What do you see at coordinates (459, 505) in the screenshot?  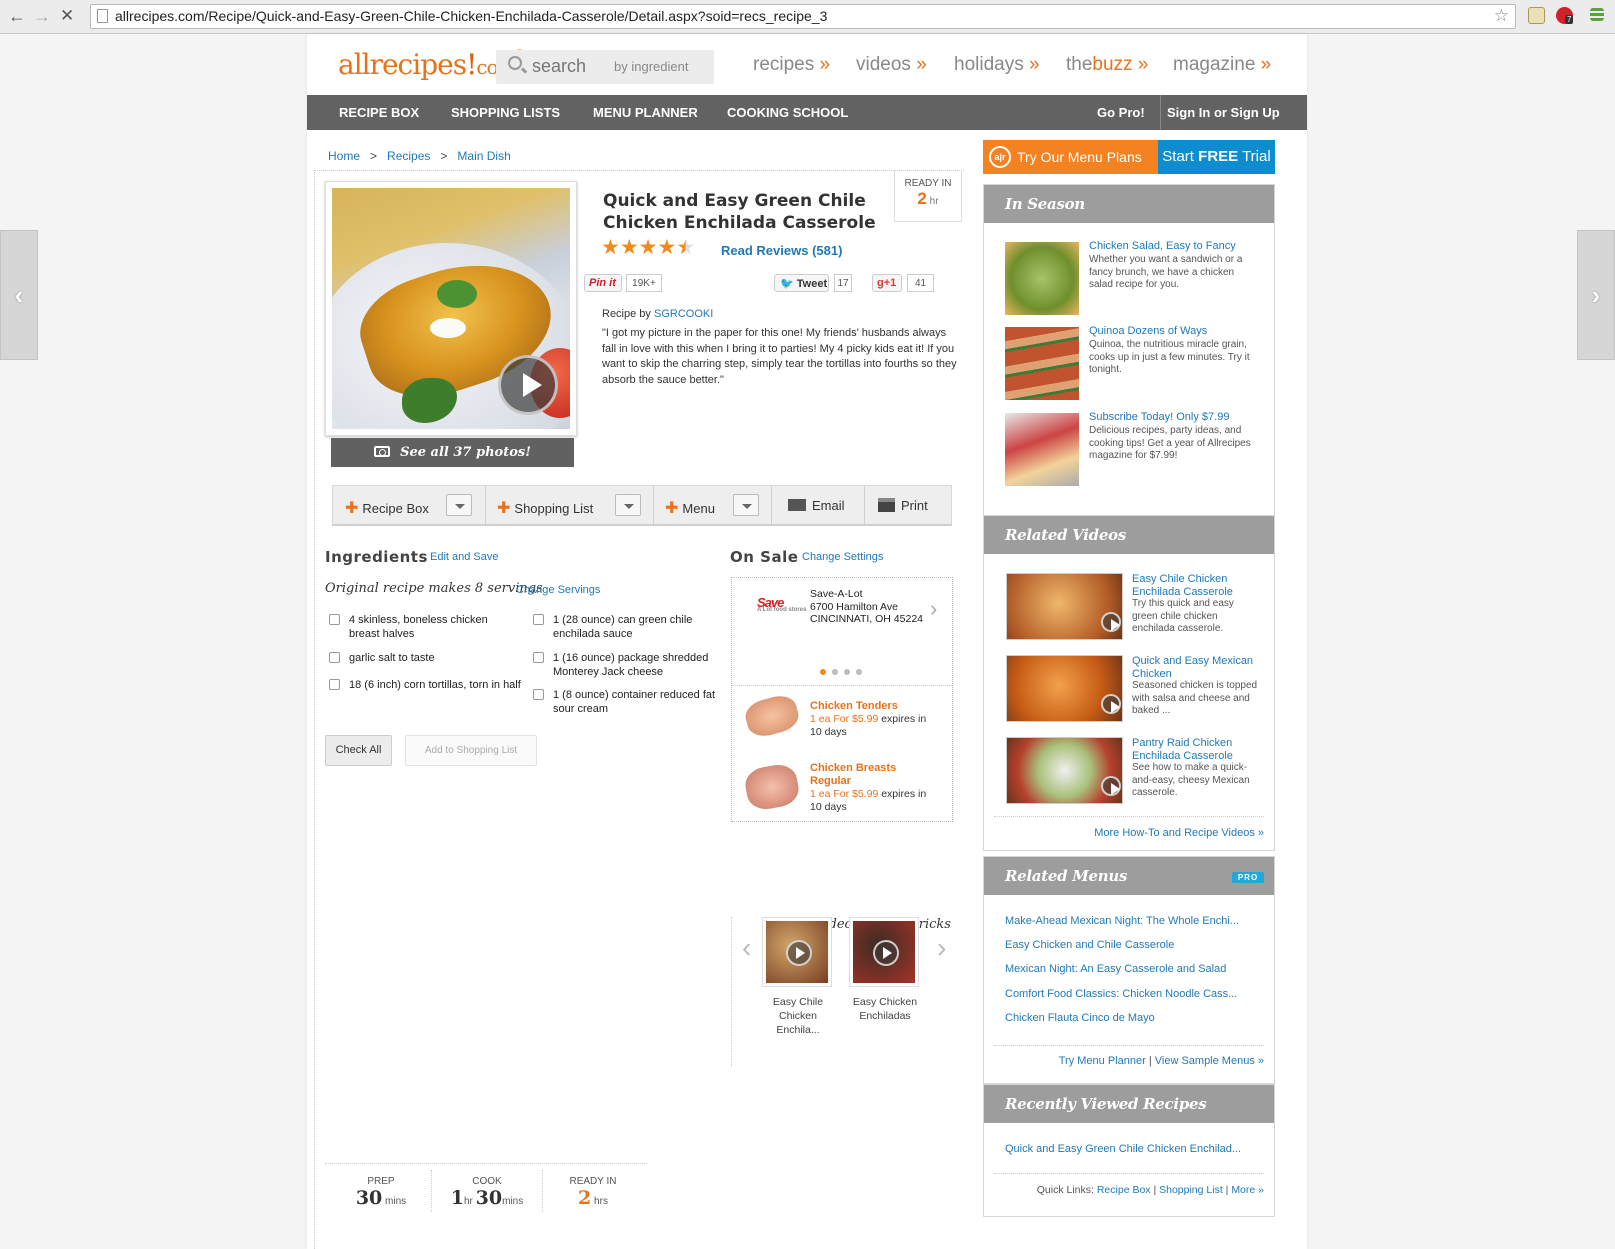 I see `recipe-box-dropdown` at bounding box center [459, 505].